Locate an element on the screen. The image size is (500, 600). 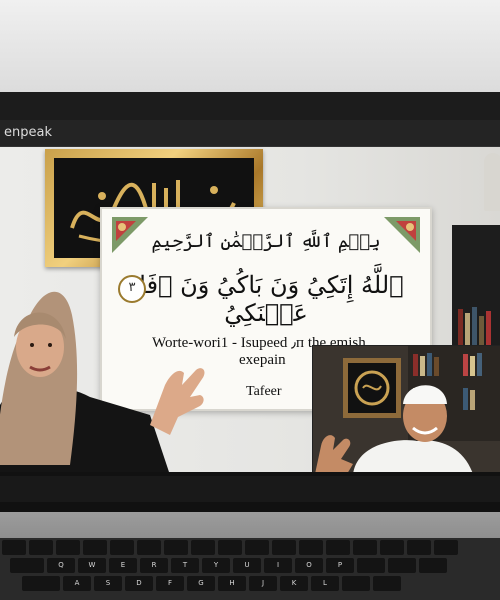
app-title: enpeak is located at coordinates (28, 132).